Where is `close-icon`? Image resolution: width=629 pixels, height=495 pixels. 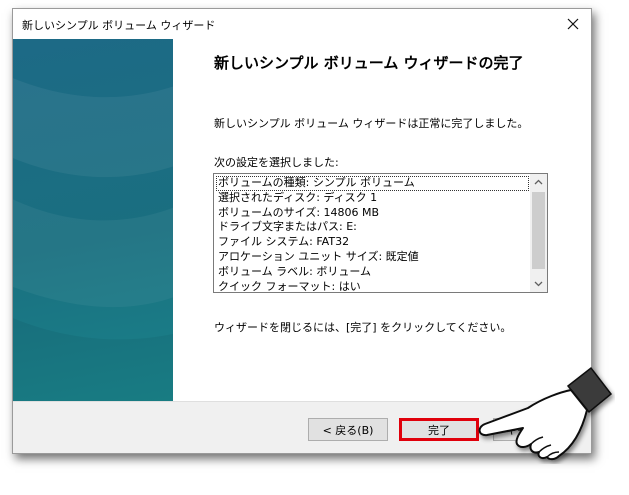 close-icon is located at coordinates (573, 24).